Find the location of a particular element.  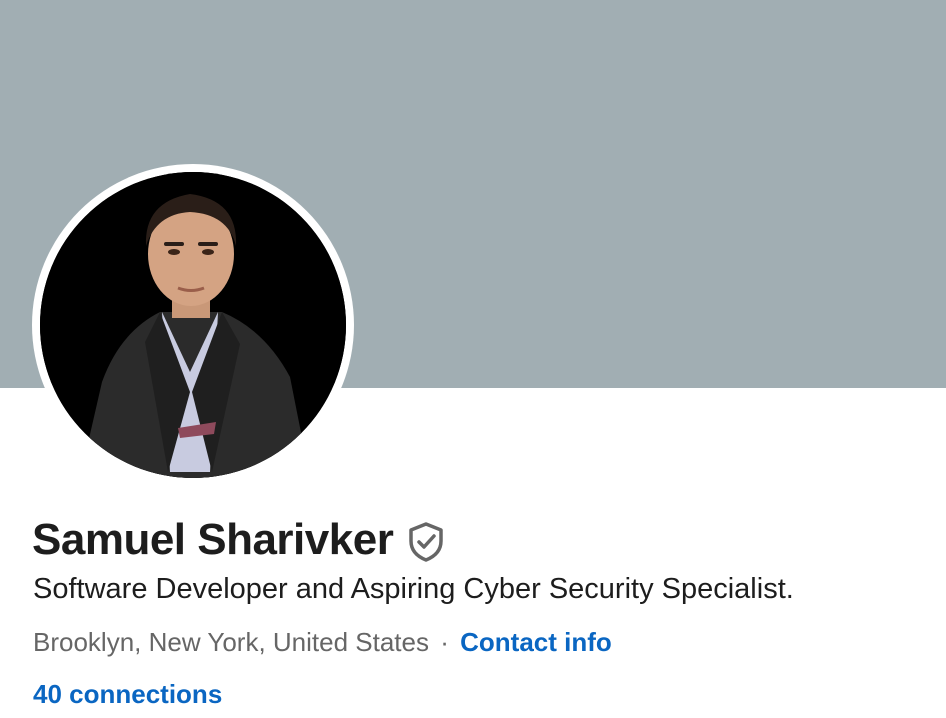

connections-row: 40 connections is located at coordinates (127, 694).